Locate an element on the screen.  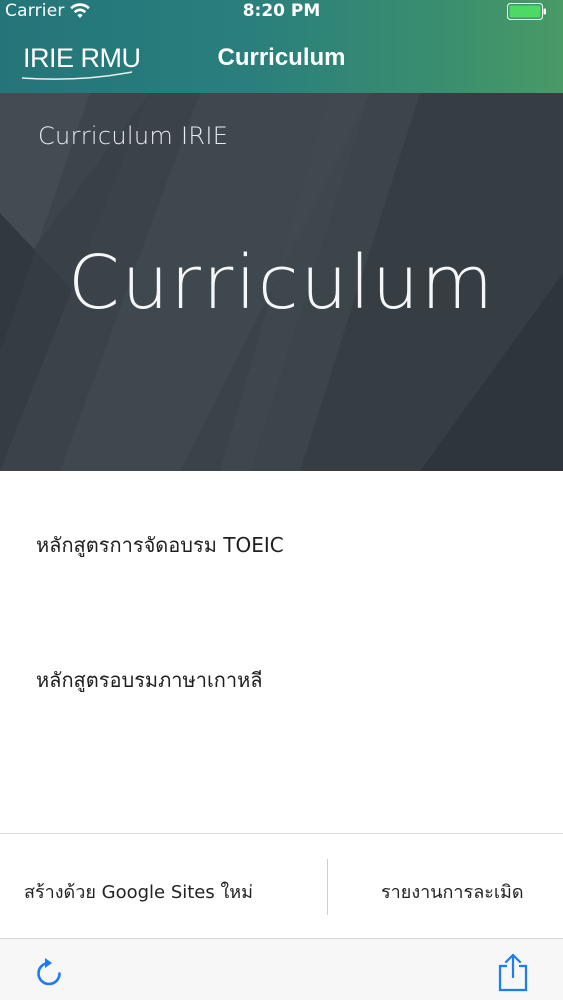
nav-title: Curriculum is located at coordinates (281, 57).